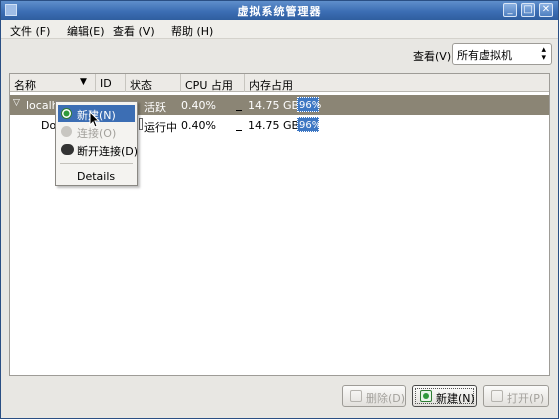 Image resolution: width=559 pixels, height=419 pixels. What do you see at coordinates (386, 398) in the screenshot?
I see `delete-button-label: 删除(D)` at bounding box center [386, 398].